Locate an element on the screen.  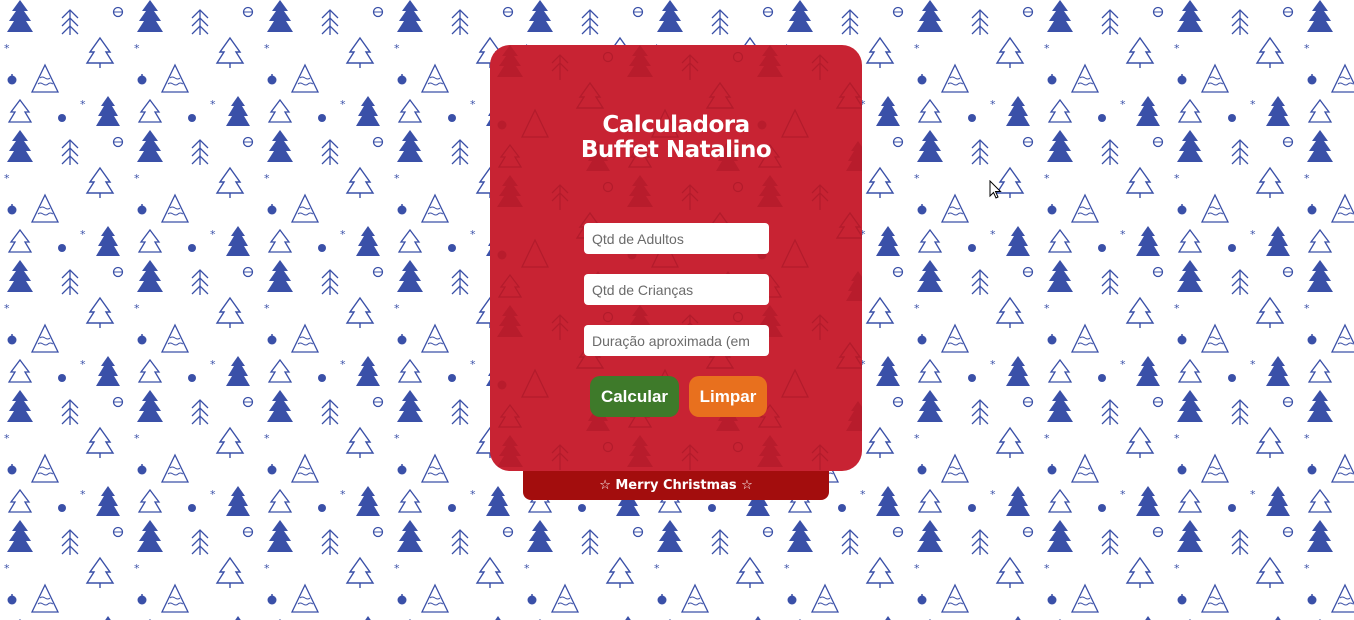
limpar-button: Limpar is located at coordinates (728, 396).